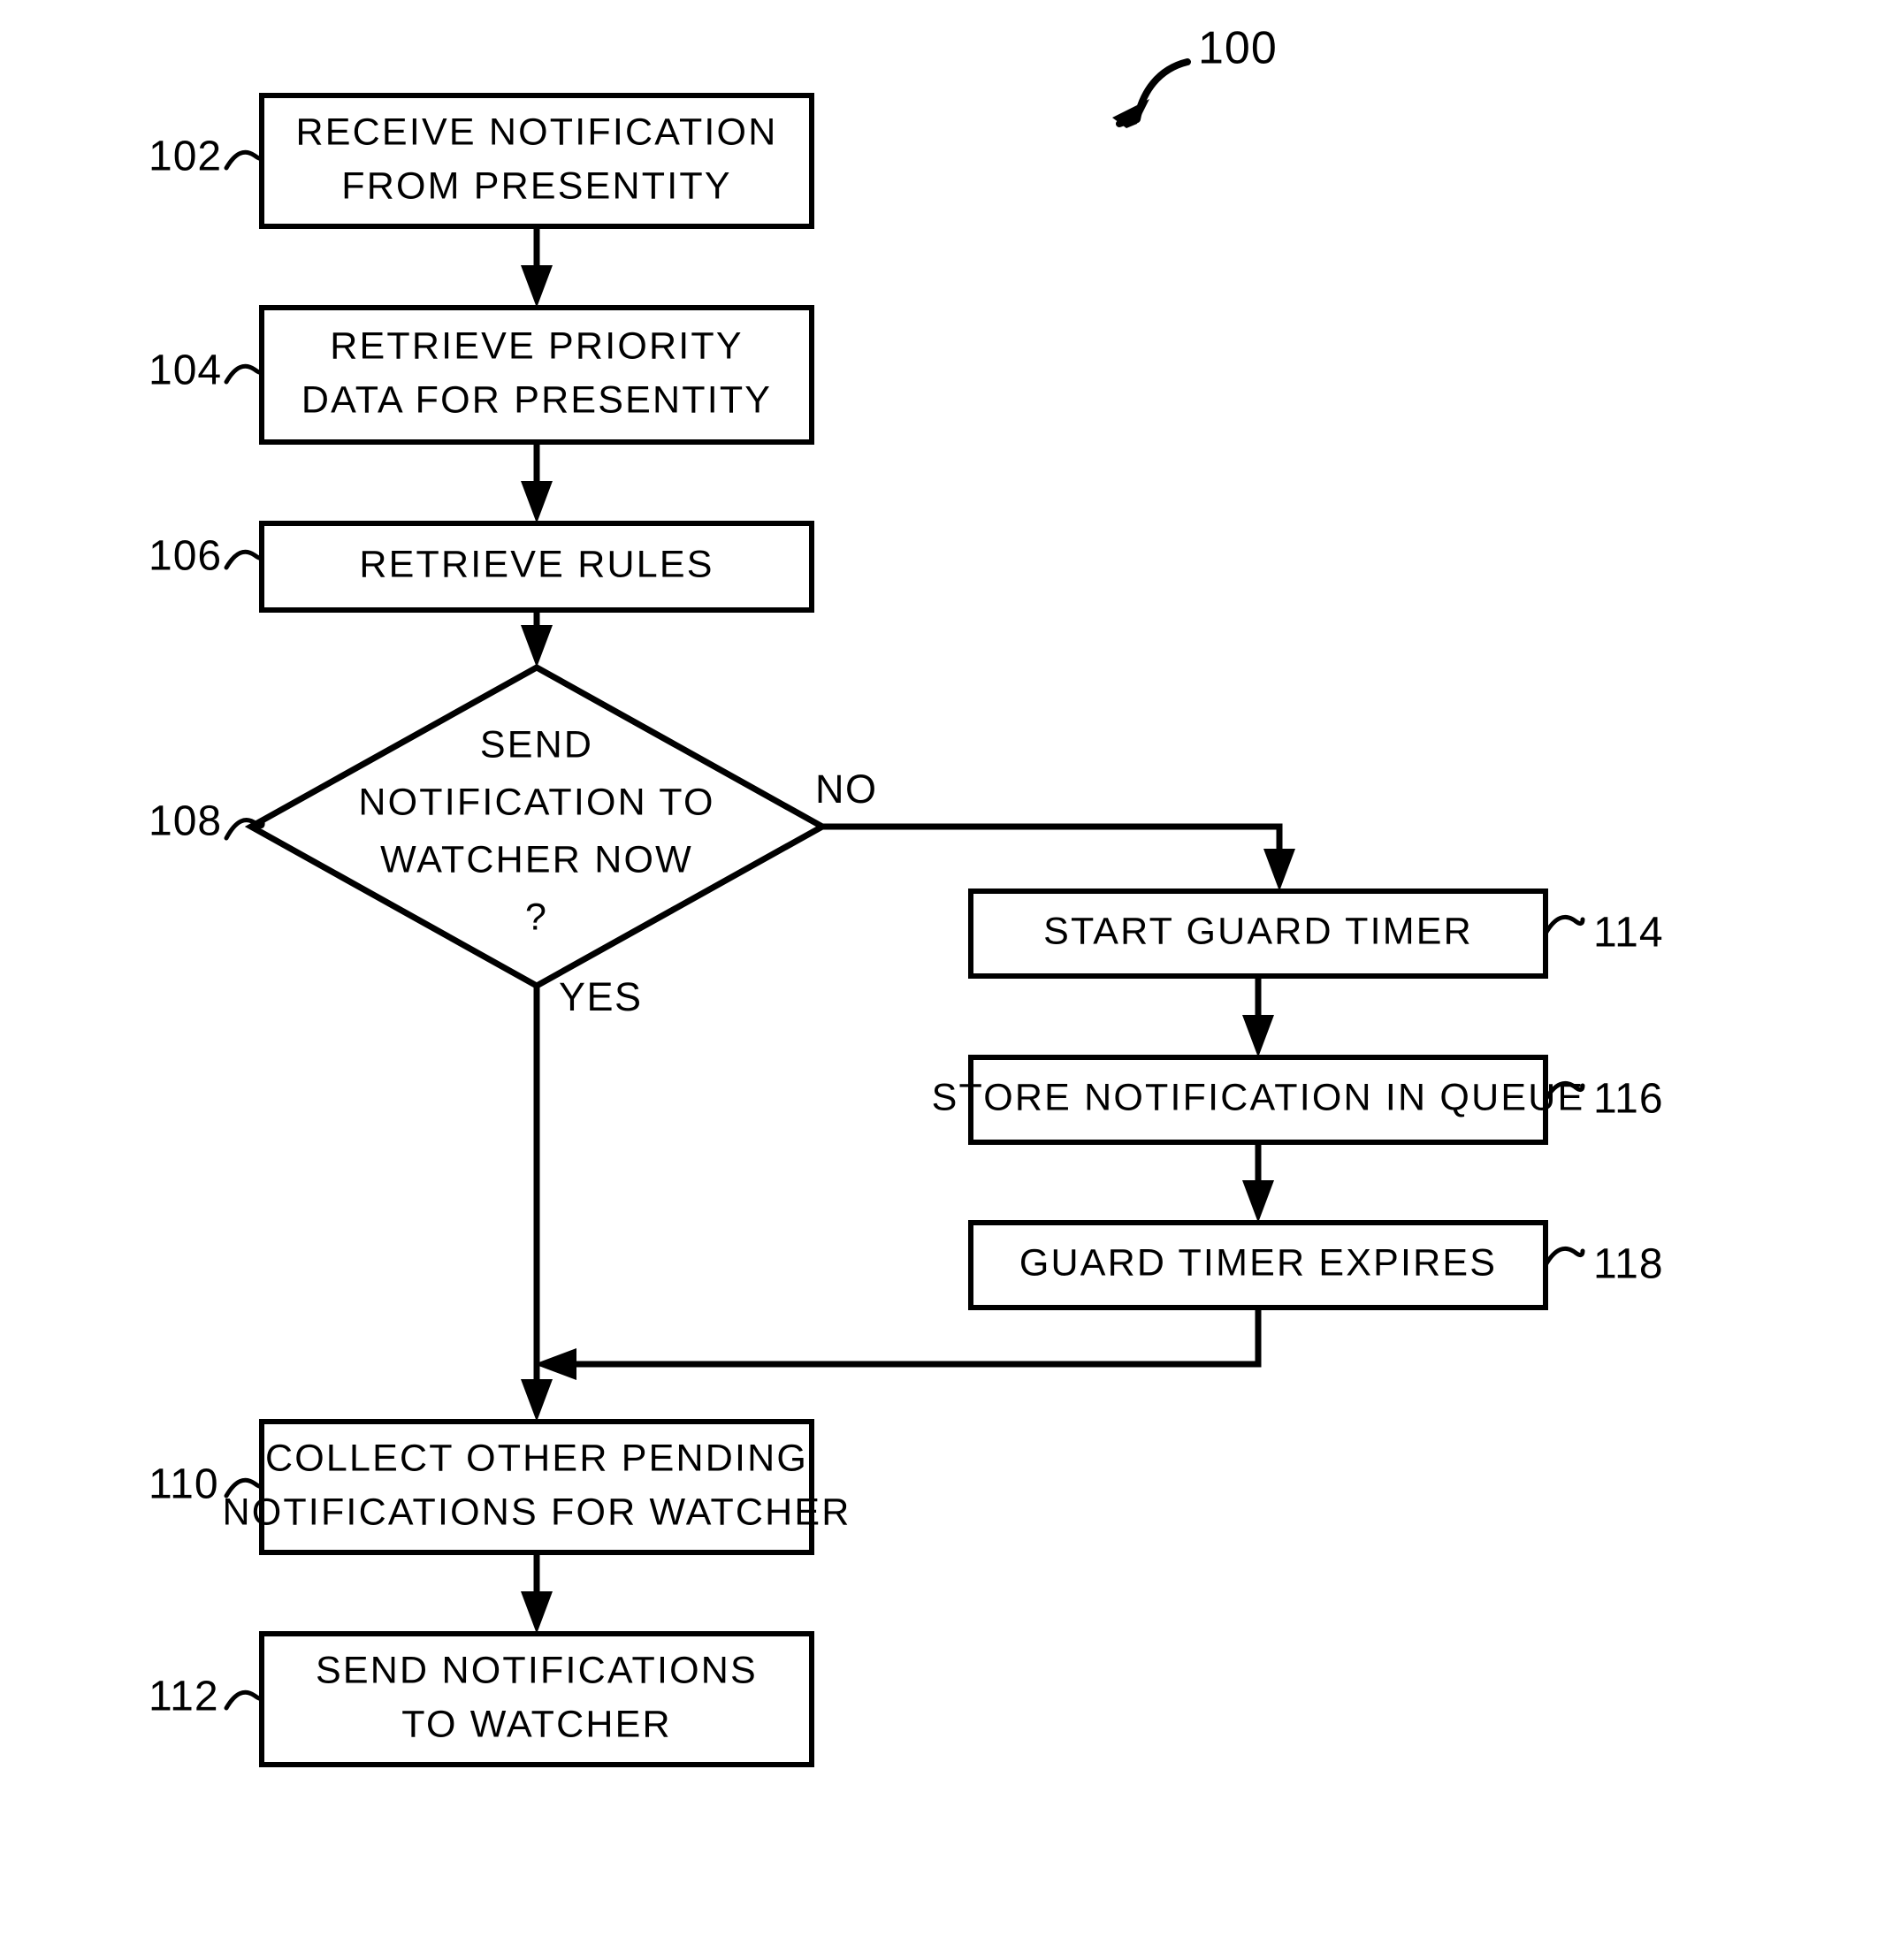 This screenshot has width=1893, height=1960. What do you see at coordinates (537, 502) in the screenshot?
I see `edge-104-106-arrowhead` at bounding box center [537, 502].